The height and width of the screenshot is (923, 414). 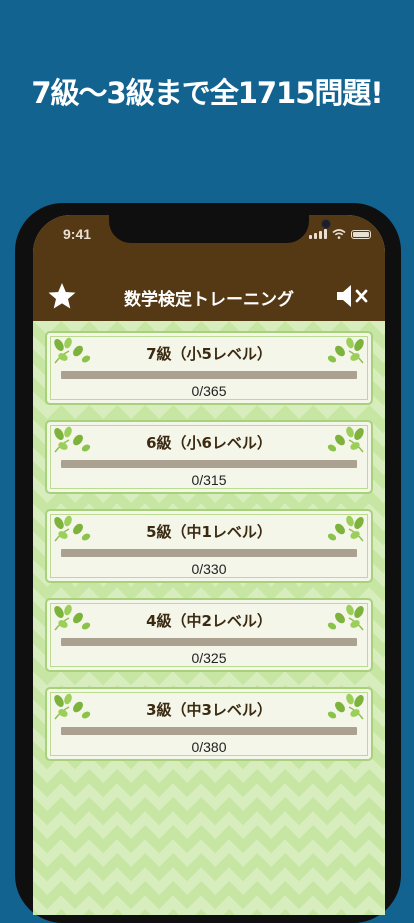 What do you see at coordinates (209, 368) in the screenshot?
I see `level-card: 7級（小5レベル） 0/365` at bounding box center [209, 368].